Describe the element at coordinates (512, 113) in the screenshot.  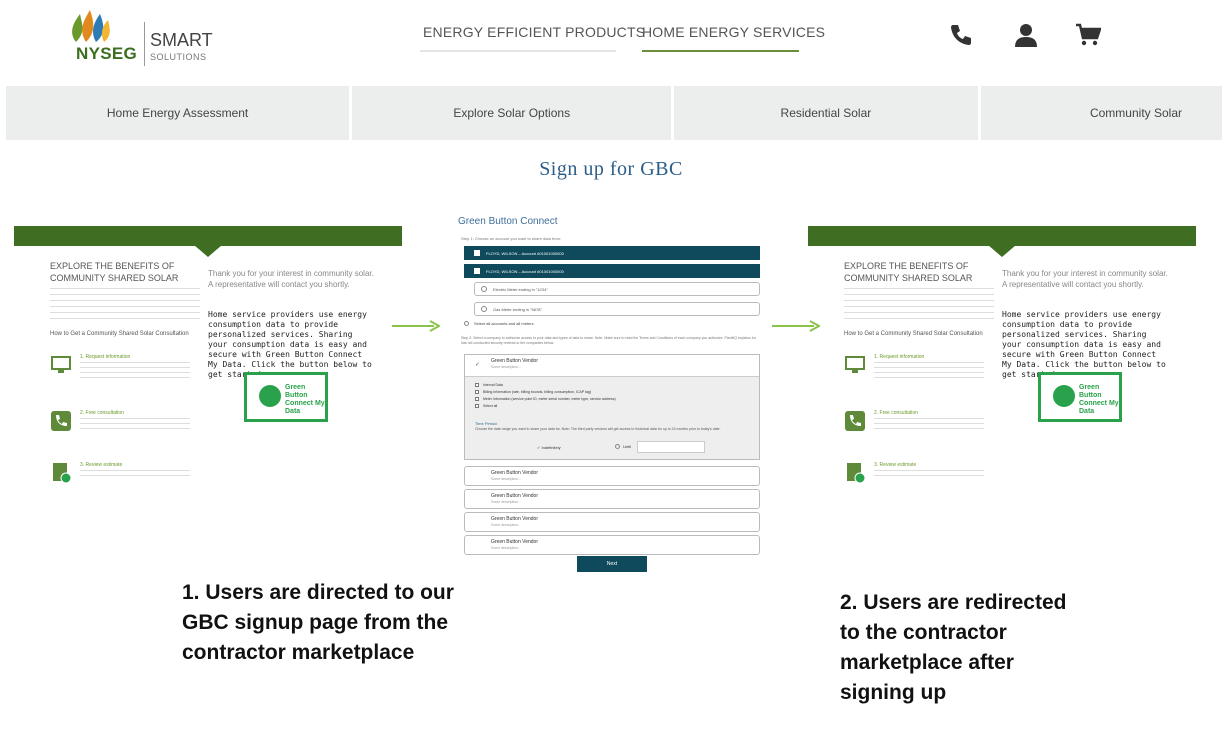
I see `subnav-explore-solar-options: Explore Solar Options` at that location.